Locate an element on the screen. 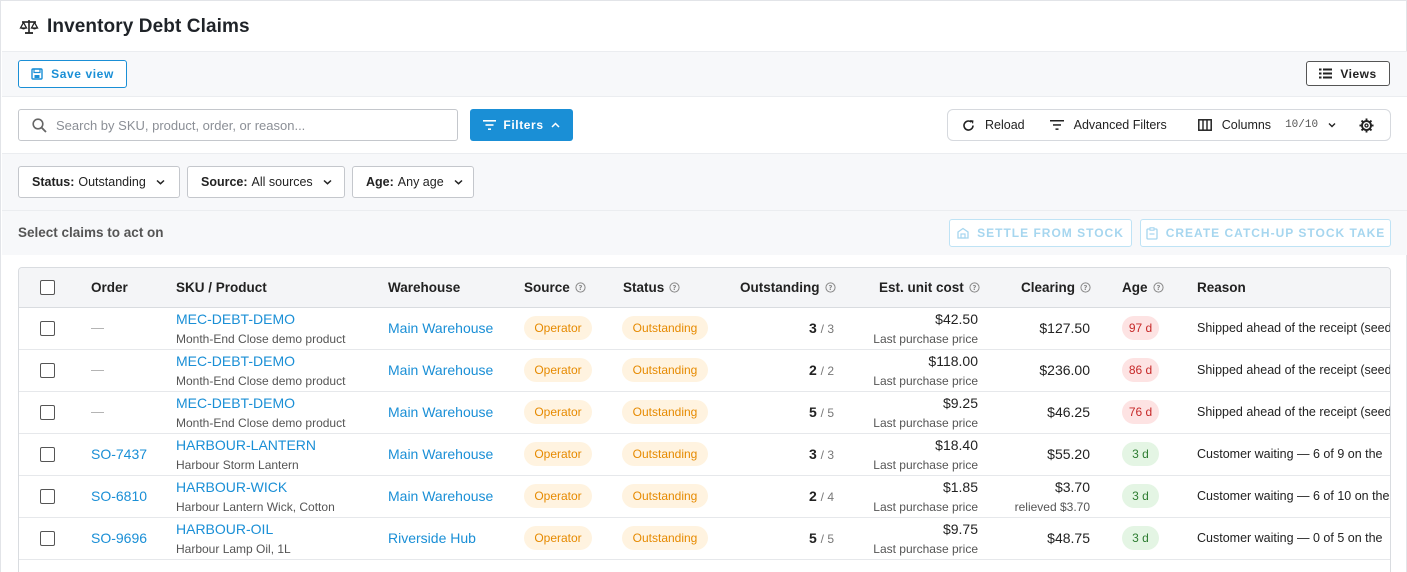 The width and height of the screenshot is (1407, 572). bulk-action-label: Select claims to act on is located at coordinates (91, 232).